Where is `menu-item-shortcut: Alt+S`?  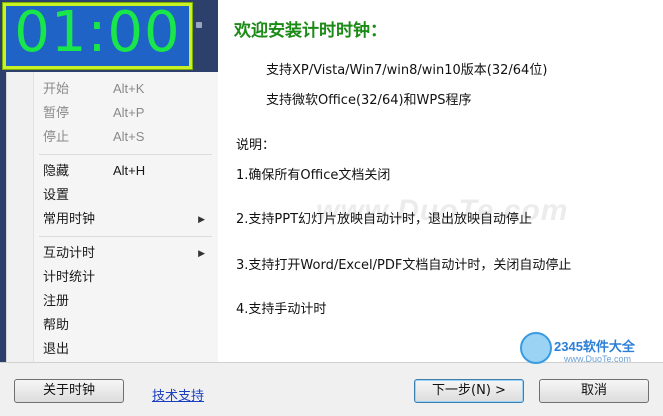 menu-item-shortcut: Alt+S is located at coordinates (129, 136).